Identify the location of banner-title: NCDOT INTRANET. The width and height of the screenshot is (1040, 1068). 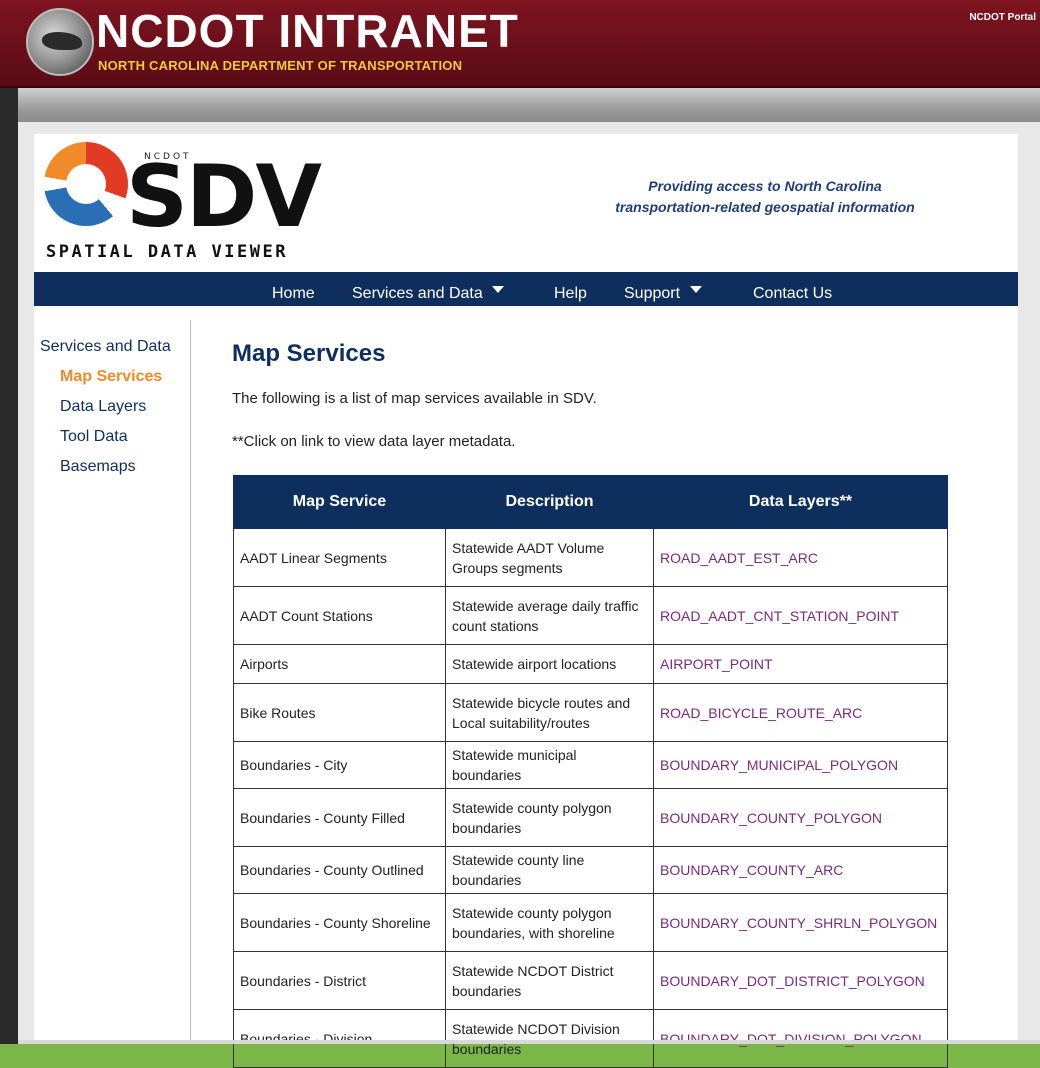
(307, 31).